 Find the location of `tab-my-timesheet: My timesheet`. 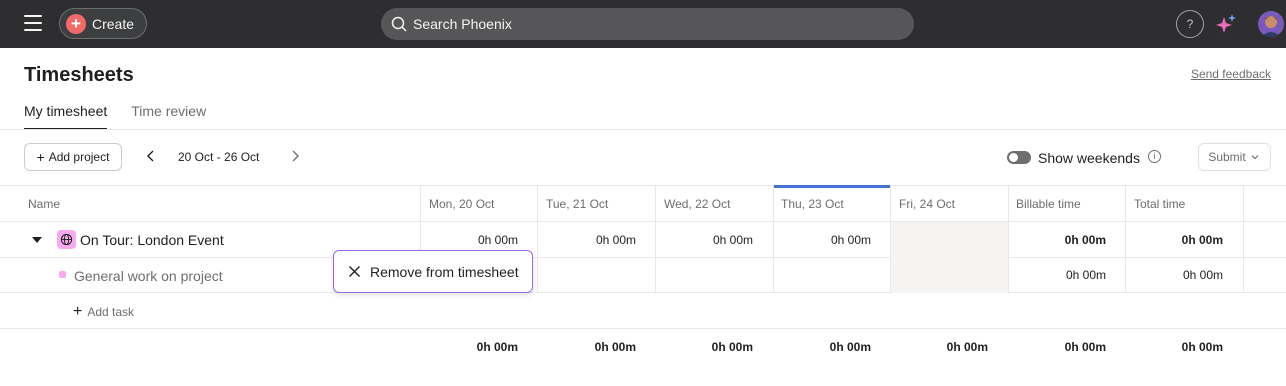

tab-my-timesheet: My timesheet is located at coordinates (66, 116).